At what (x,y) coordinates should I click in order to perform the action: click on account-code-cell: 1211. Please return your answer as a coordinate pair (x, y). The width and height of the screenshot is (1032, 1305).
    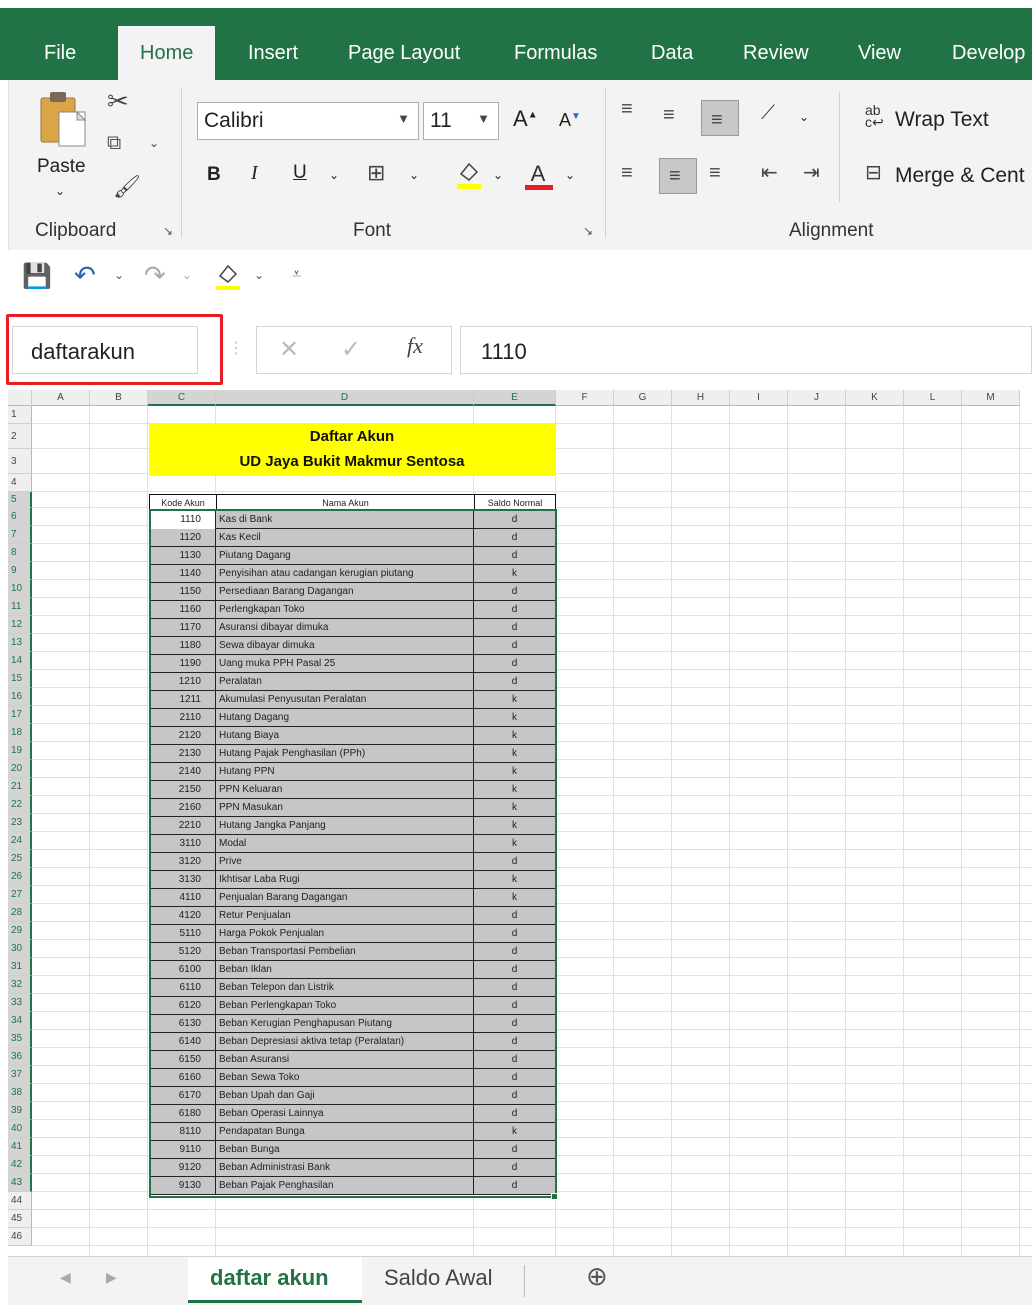
    Looking at the image, I should click on (182, 700).